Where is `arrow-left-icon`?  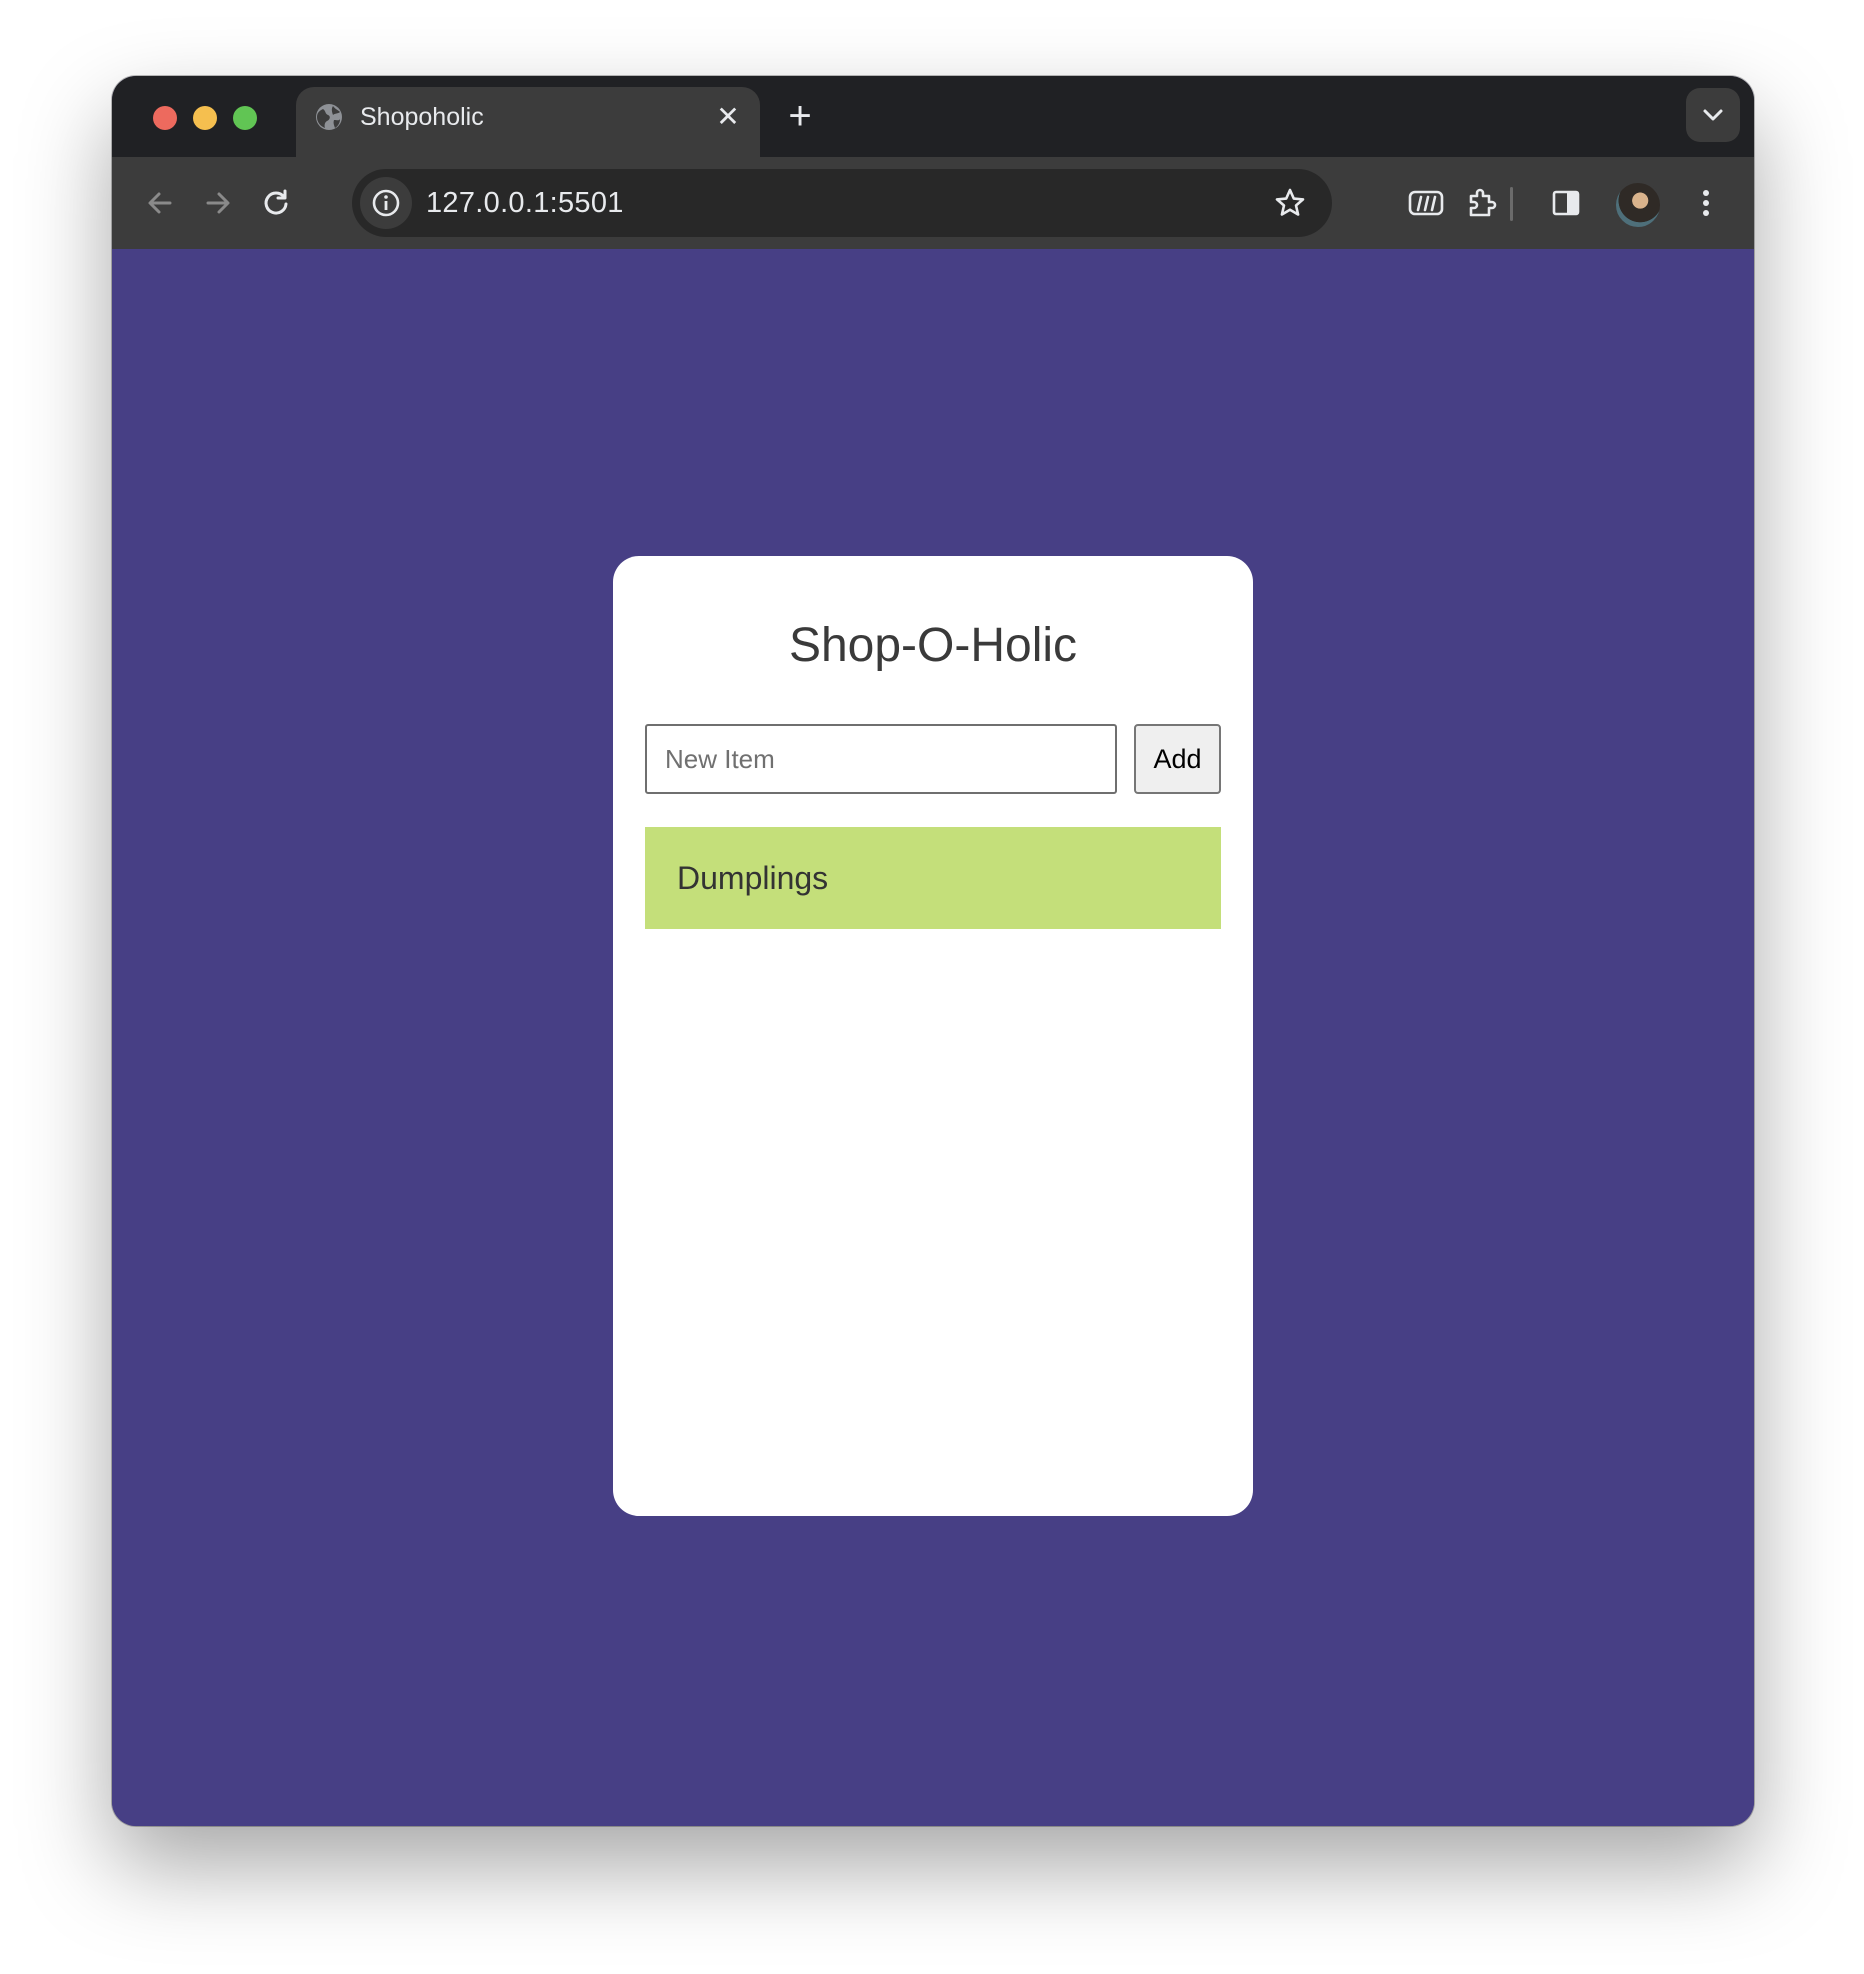
arrow-left-icon is located at coordinates (160, 203).